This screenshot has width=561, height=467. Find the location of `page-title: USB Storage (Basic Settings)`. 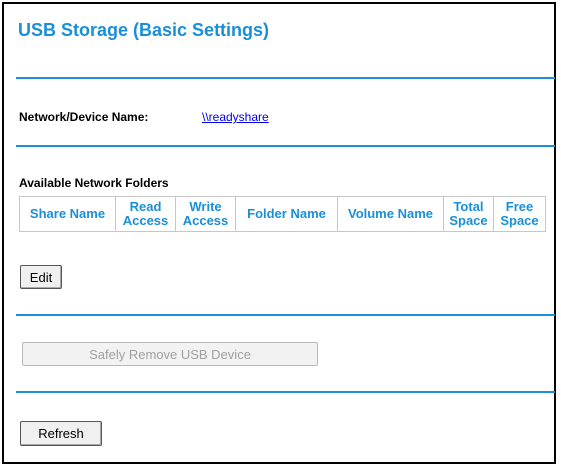

page-title: USB Storage (Basic Settings) is located at coordinates (144, 30).